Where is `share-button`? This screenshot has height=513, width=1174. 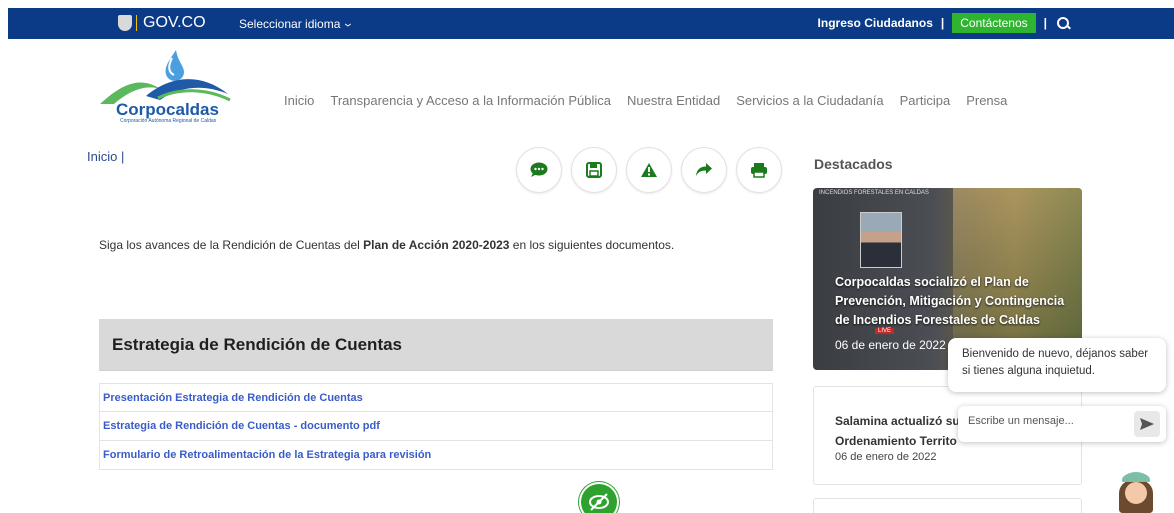 share-button is located at coordinates (704, 170).